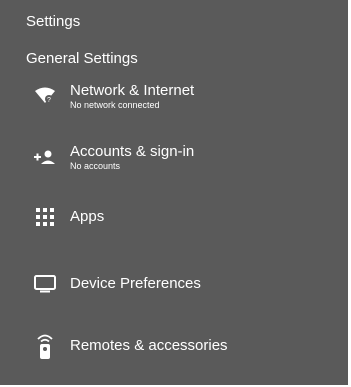  What do you see at coordinates (45, 284) in the screenshot?
I see `monitor-icon` at bounding box center [45, 284].